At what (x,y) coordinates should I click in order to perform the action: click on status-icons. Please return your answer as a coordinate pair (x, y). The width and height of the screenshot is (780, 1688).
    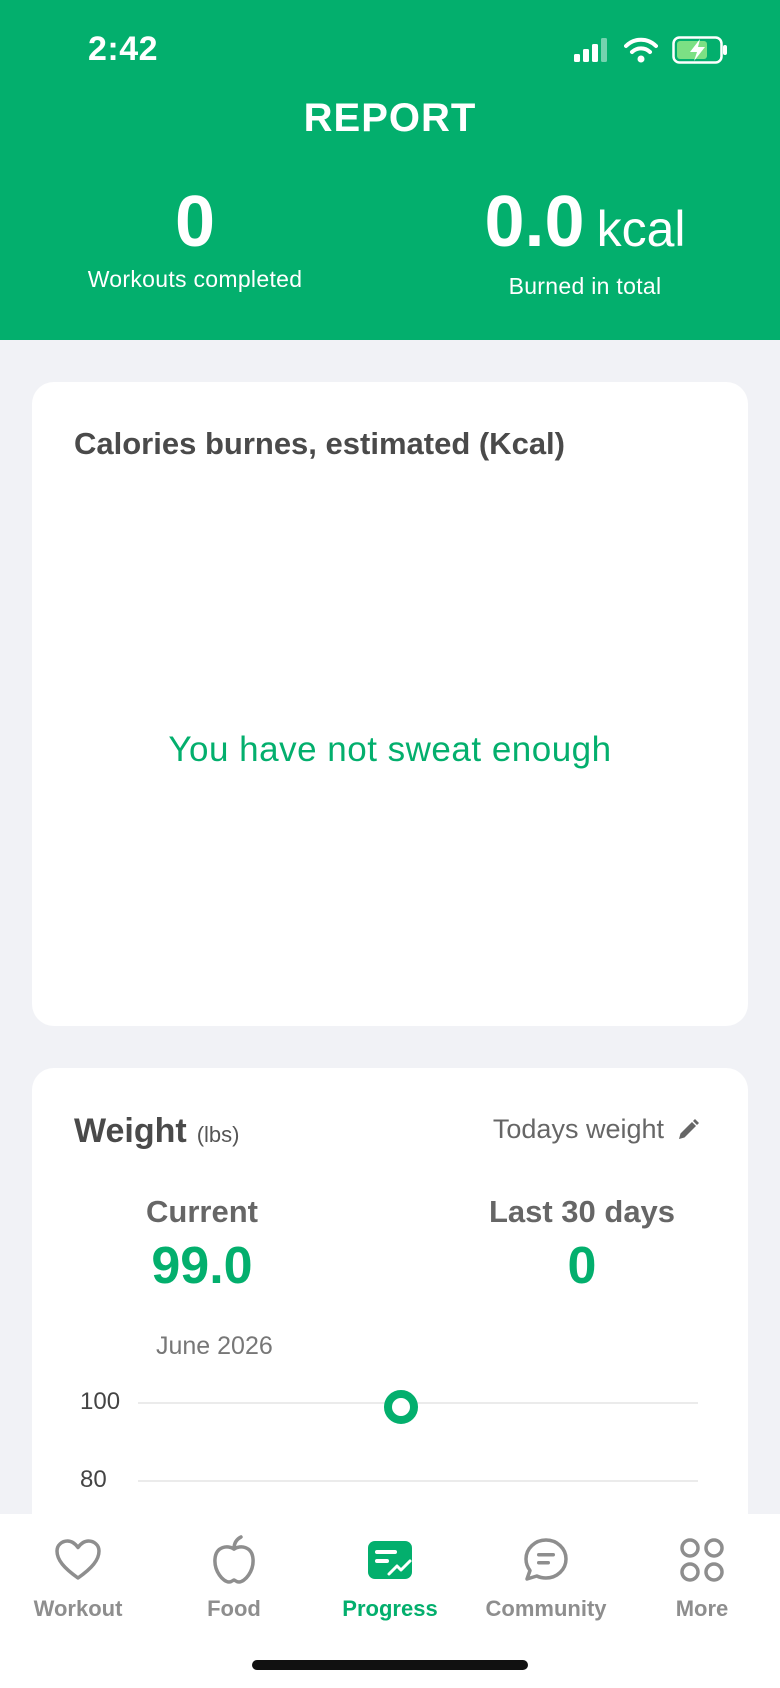
    Looking at the image, I should click on (651, 50).